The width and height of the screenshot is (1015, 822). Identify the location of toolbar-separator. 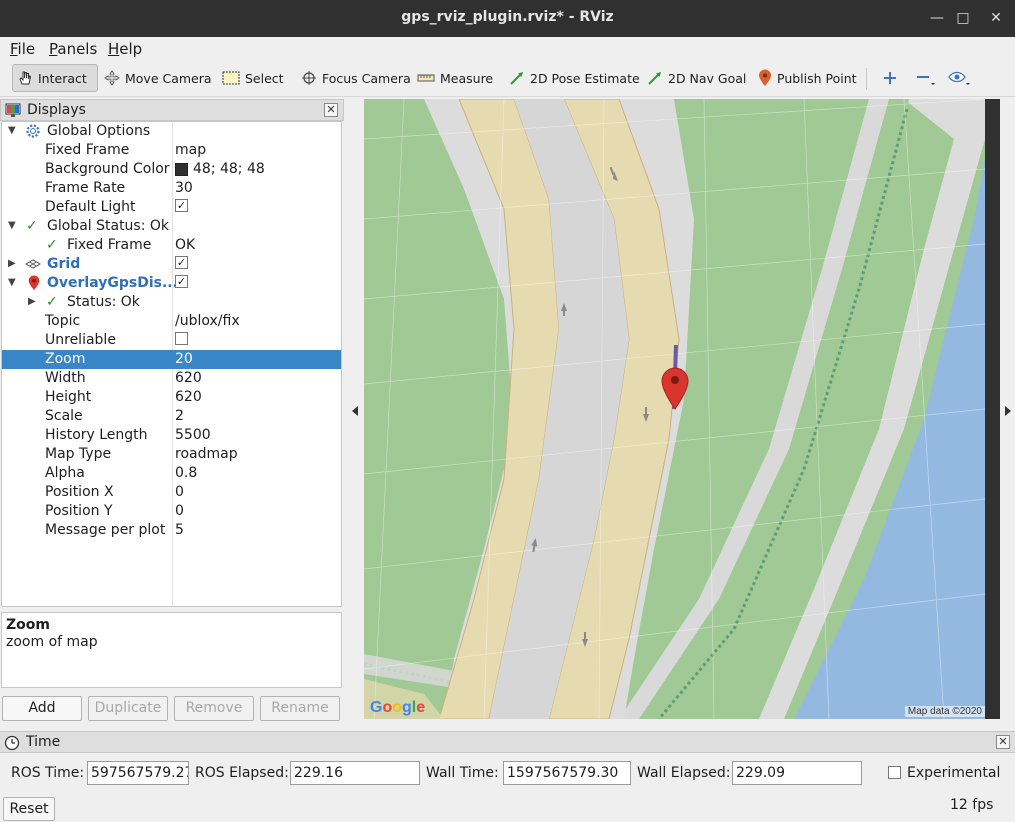
(866, 79).